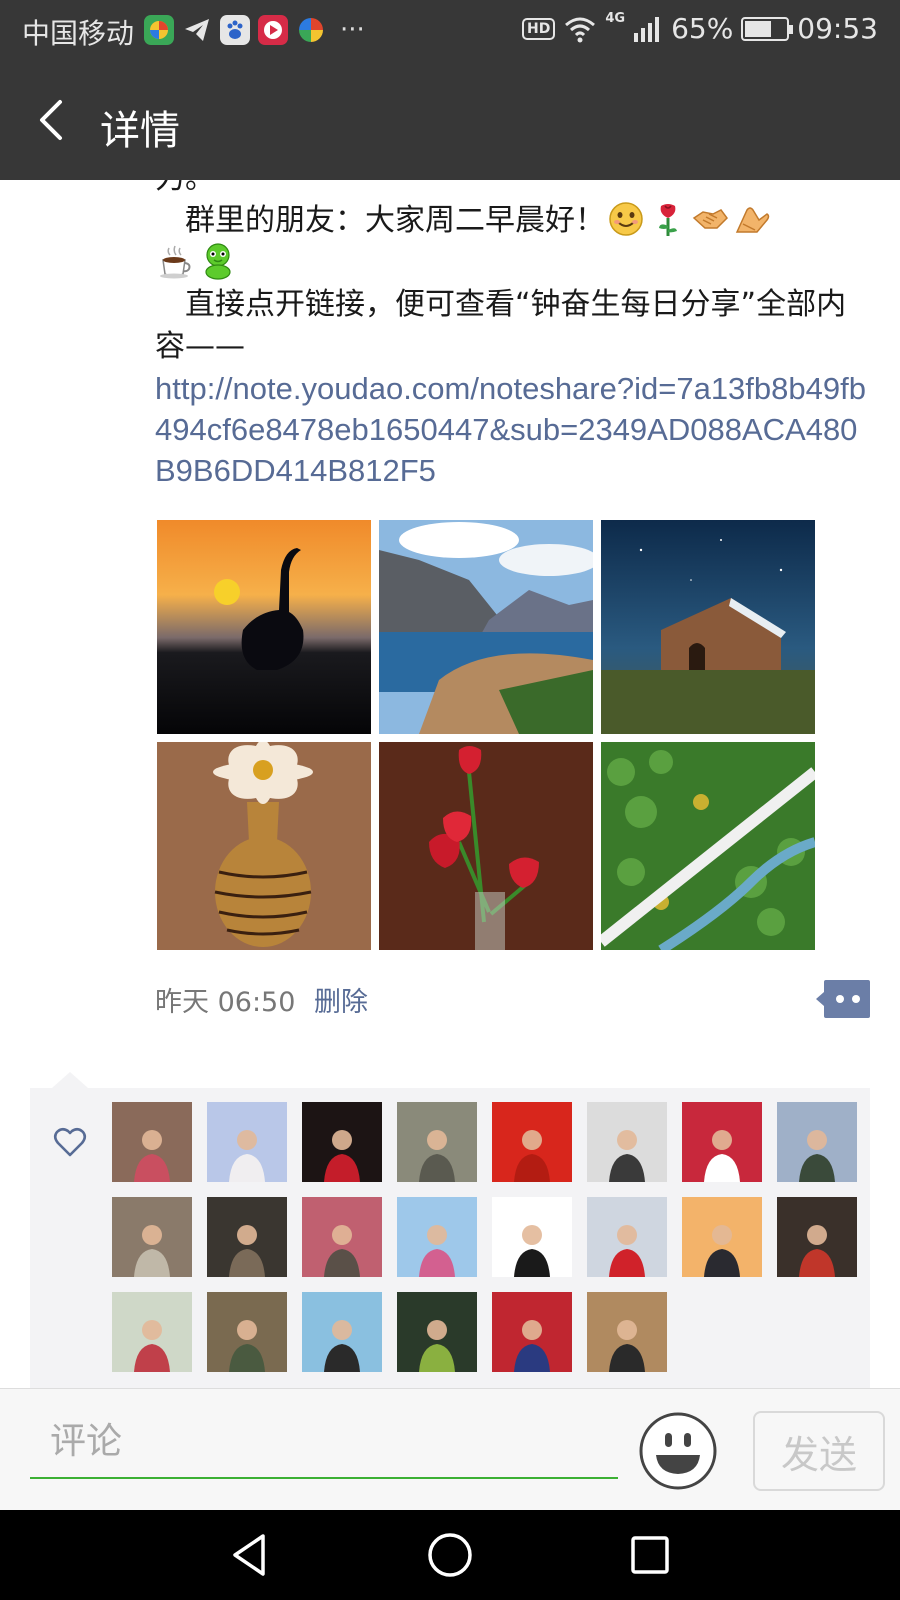 The width and height of the screenshot is (900, 1600). I want to click on post-line-cut: 力。, so click(515, 190).